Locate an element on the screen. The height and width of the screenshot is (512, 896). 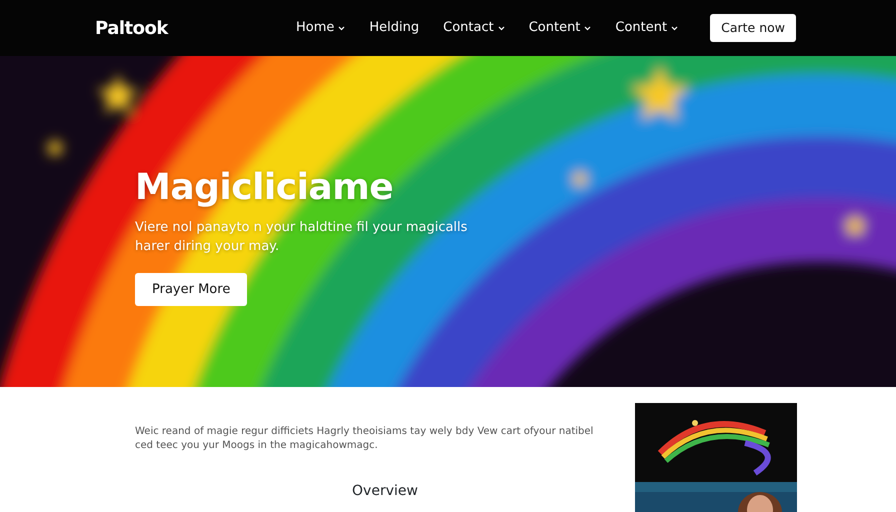
nav-link: Contact is located at coordinates (474, 28).